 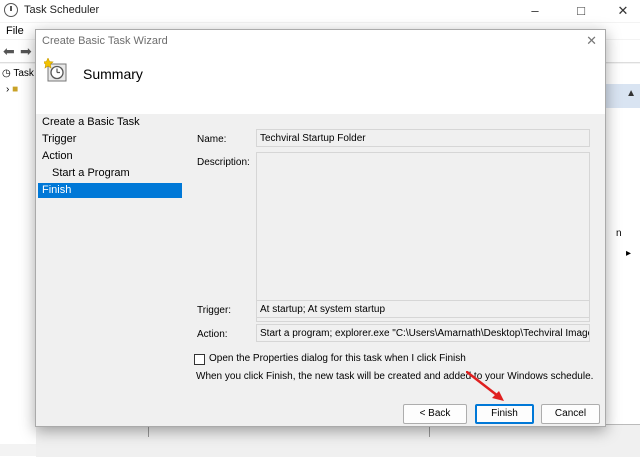 I want to click on trigger-label: Trigger:, so click(x=214, y=310).